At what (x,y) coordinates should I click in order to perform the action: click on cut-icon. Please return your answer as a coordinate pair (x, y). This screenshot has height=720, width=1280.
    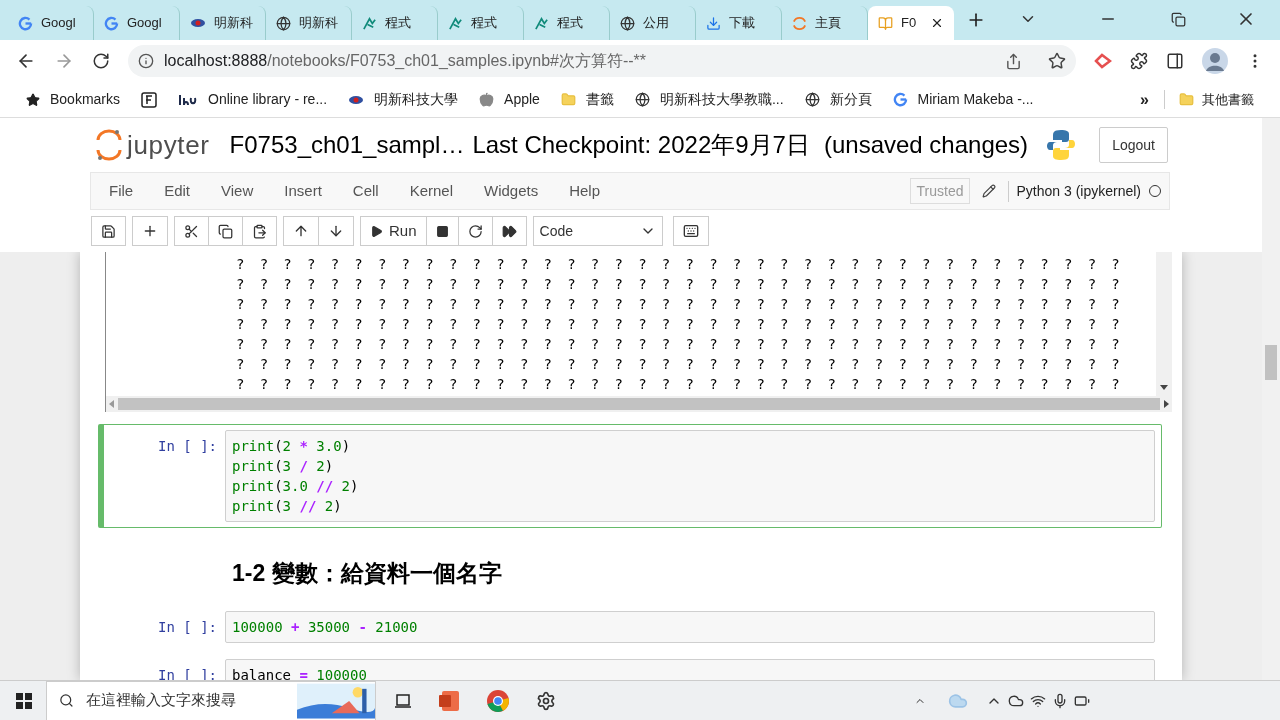
    Looking at the image, I should click on (191, 231).